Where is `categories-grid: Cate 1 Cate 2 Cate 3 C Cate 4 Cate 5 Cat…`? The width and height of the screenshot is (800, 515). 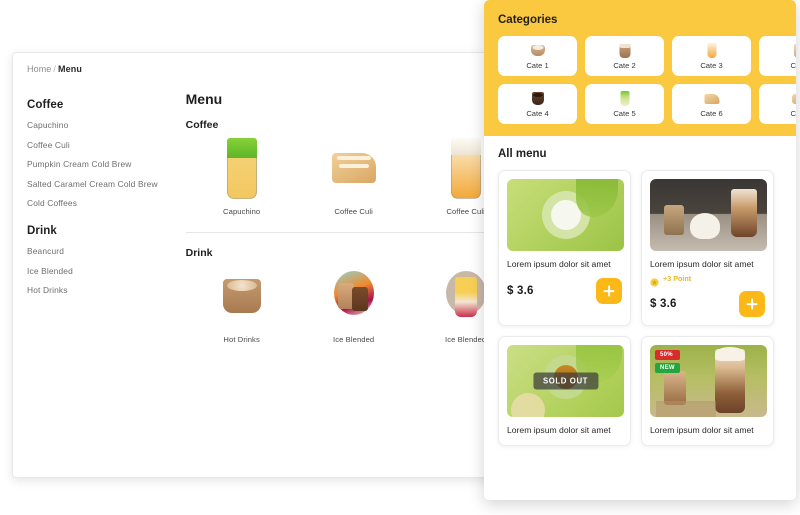
categories-grid: Cate 1 Cate 2 Cate 3 C Cate 4 Cate 5 Cat… is located at coordinates (647, 80).